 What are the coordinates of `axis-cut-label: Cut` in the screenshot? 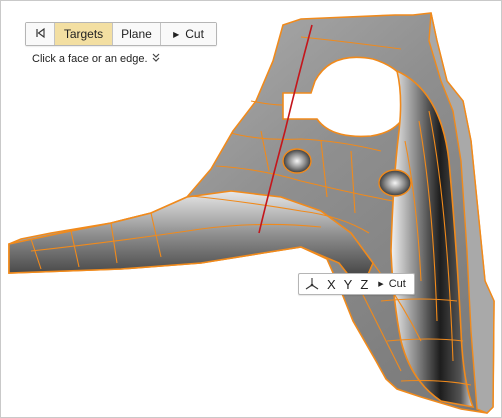 It's located at (397, 284).